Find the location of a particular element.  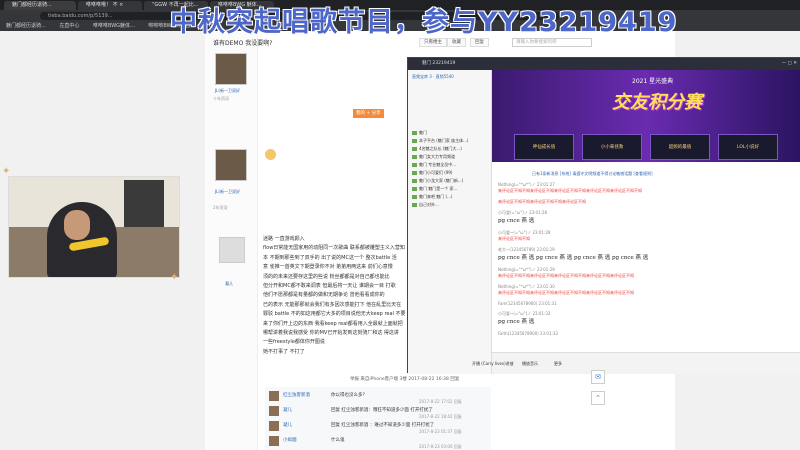

banner-card: LOL小说好 is located at coordinates (748, 147).